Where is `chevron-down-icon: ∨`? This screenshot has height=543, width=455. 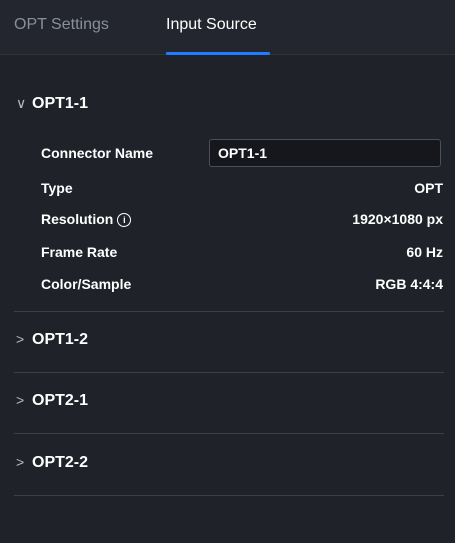
chevron-down-icon: ∨ is located at coordinates (21, 103).